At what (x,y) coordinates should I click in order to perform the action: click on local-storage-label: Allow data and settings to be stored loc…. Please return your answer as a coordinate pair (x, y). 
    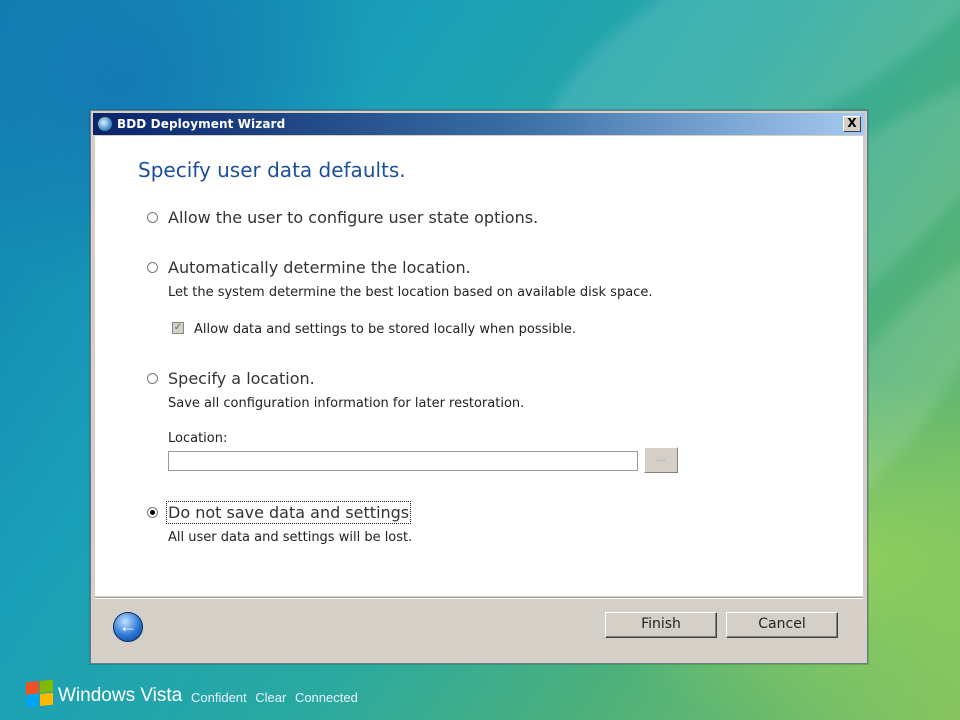
    Looking at the image, I should click on (385, 329).